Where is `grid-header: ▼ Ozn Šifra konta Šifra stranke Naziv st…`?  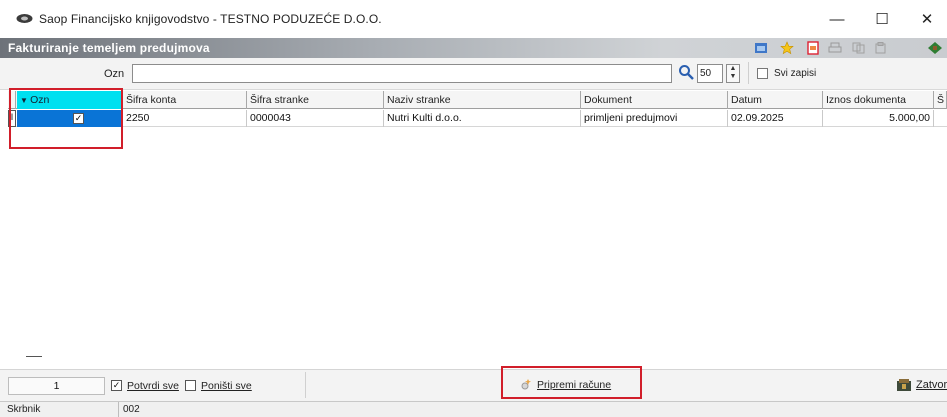
grid-header: ▼ Ozn Šifra konta Šifra stranke Naziv st… is located at coordinates (477, 100).